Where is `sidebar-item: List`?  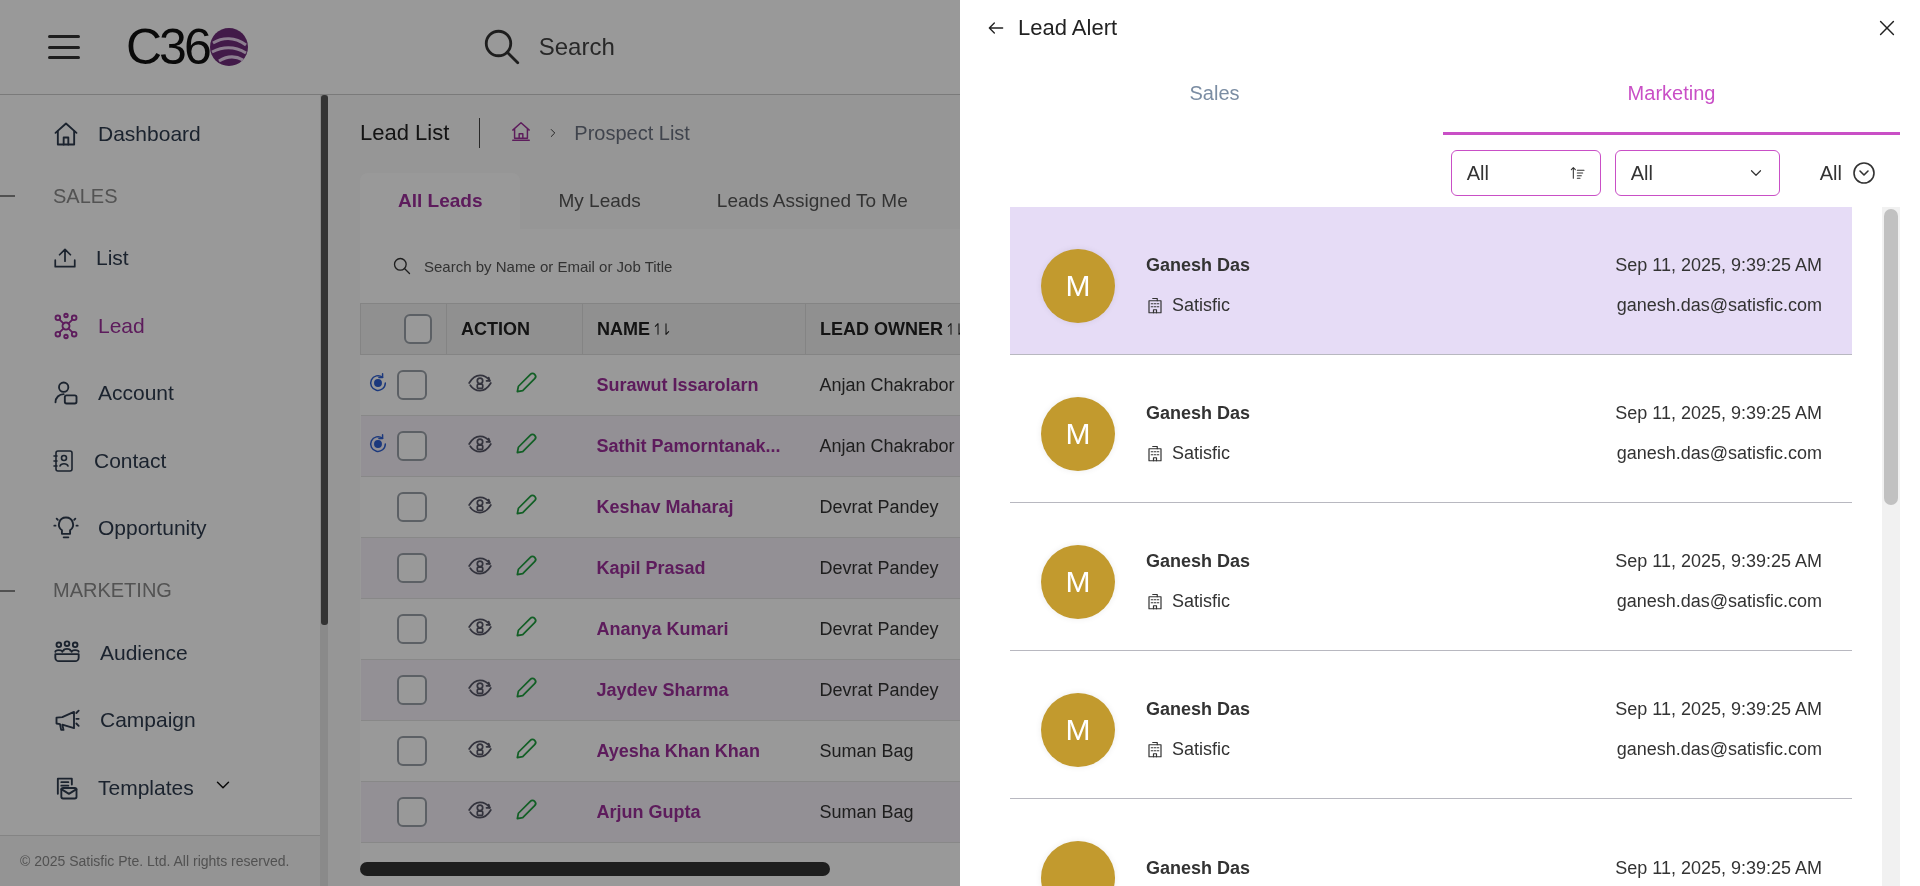 sidebar-item: List is located at coordinates (160, 258).